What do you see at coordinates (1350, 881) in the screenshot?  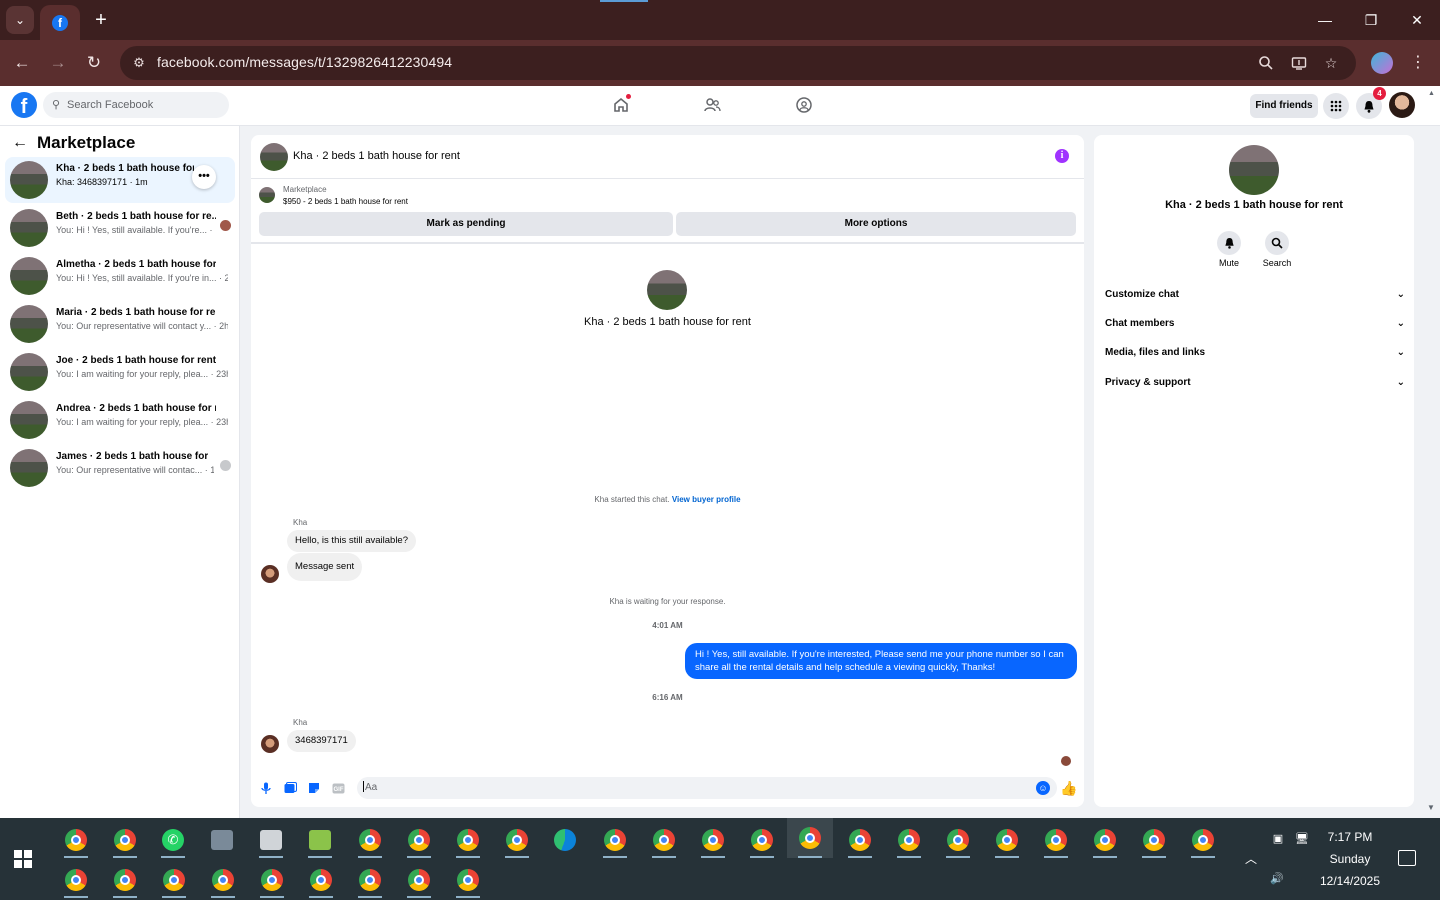 I see `clock-date: 12/14/2025` at bounding box center [1350, 881].